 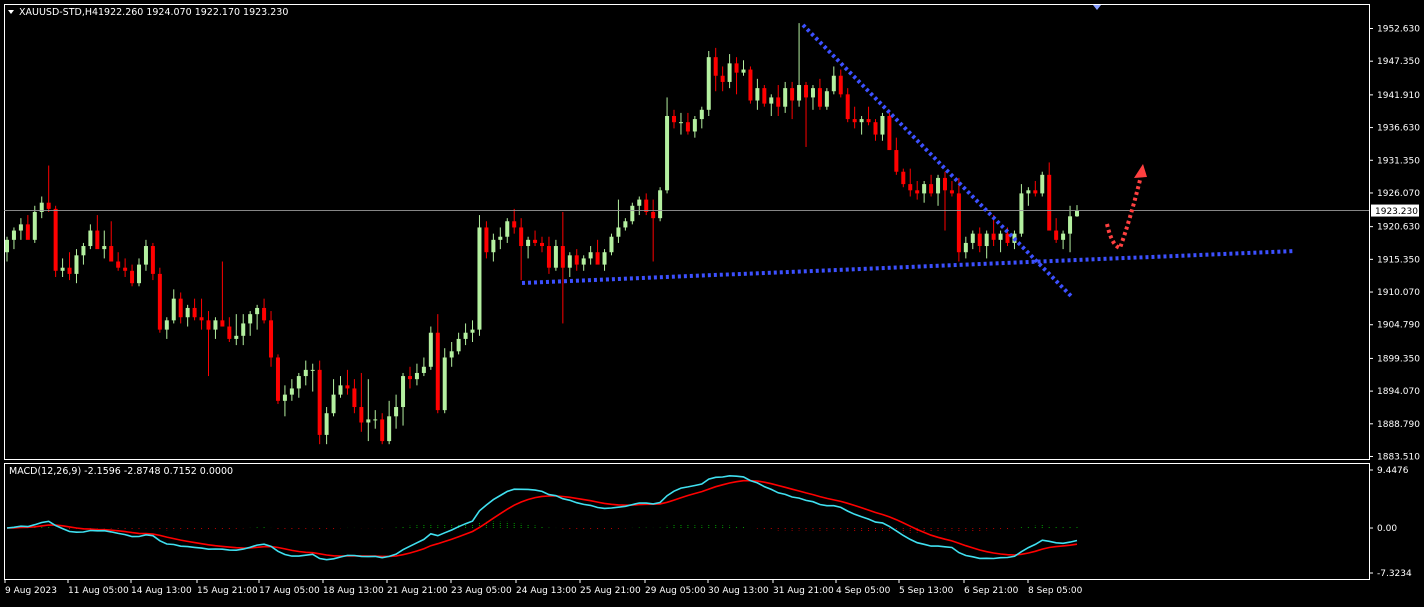 I want to click on price-axis-label: 1936.630, so click(x=1398, y=129).